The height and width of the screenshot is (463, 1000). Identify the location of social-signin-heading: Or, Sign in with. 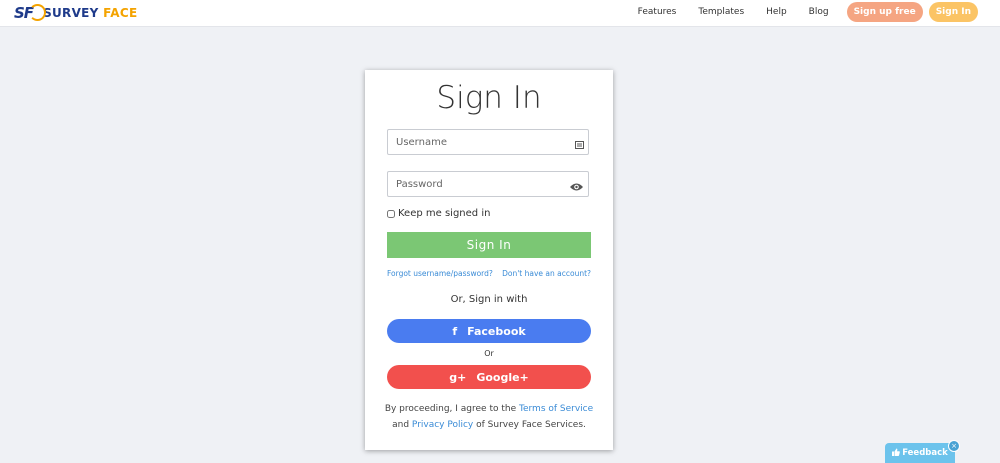
(489, 299).